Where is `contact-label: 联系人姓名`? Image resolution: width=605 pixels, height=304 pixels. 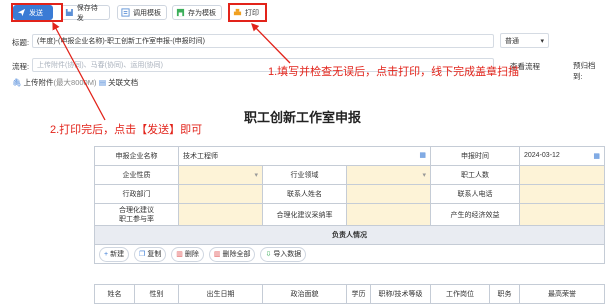 contact-label: 联系人姓名 is located at coordinates (304, 194).